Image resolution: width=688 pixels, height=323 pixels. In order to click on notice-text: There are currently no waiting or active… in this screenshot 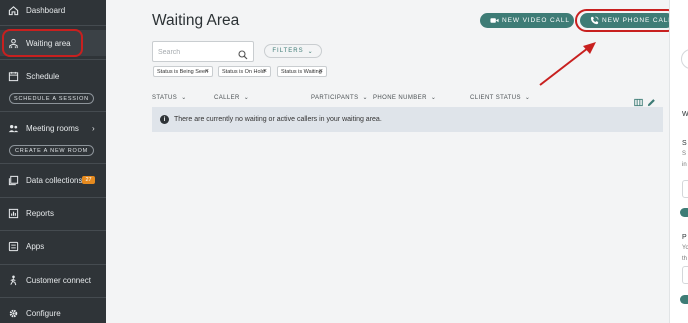, I will do `click(278, 119)`.